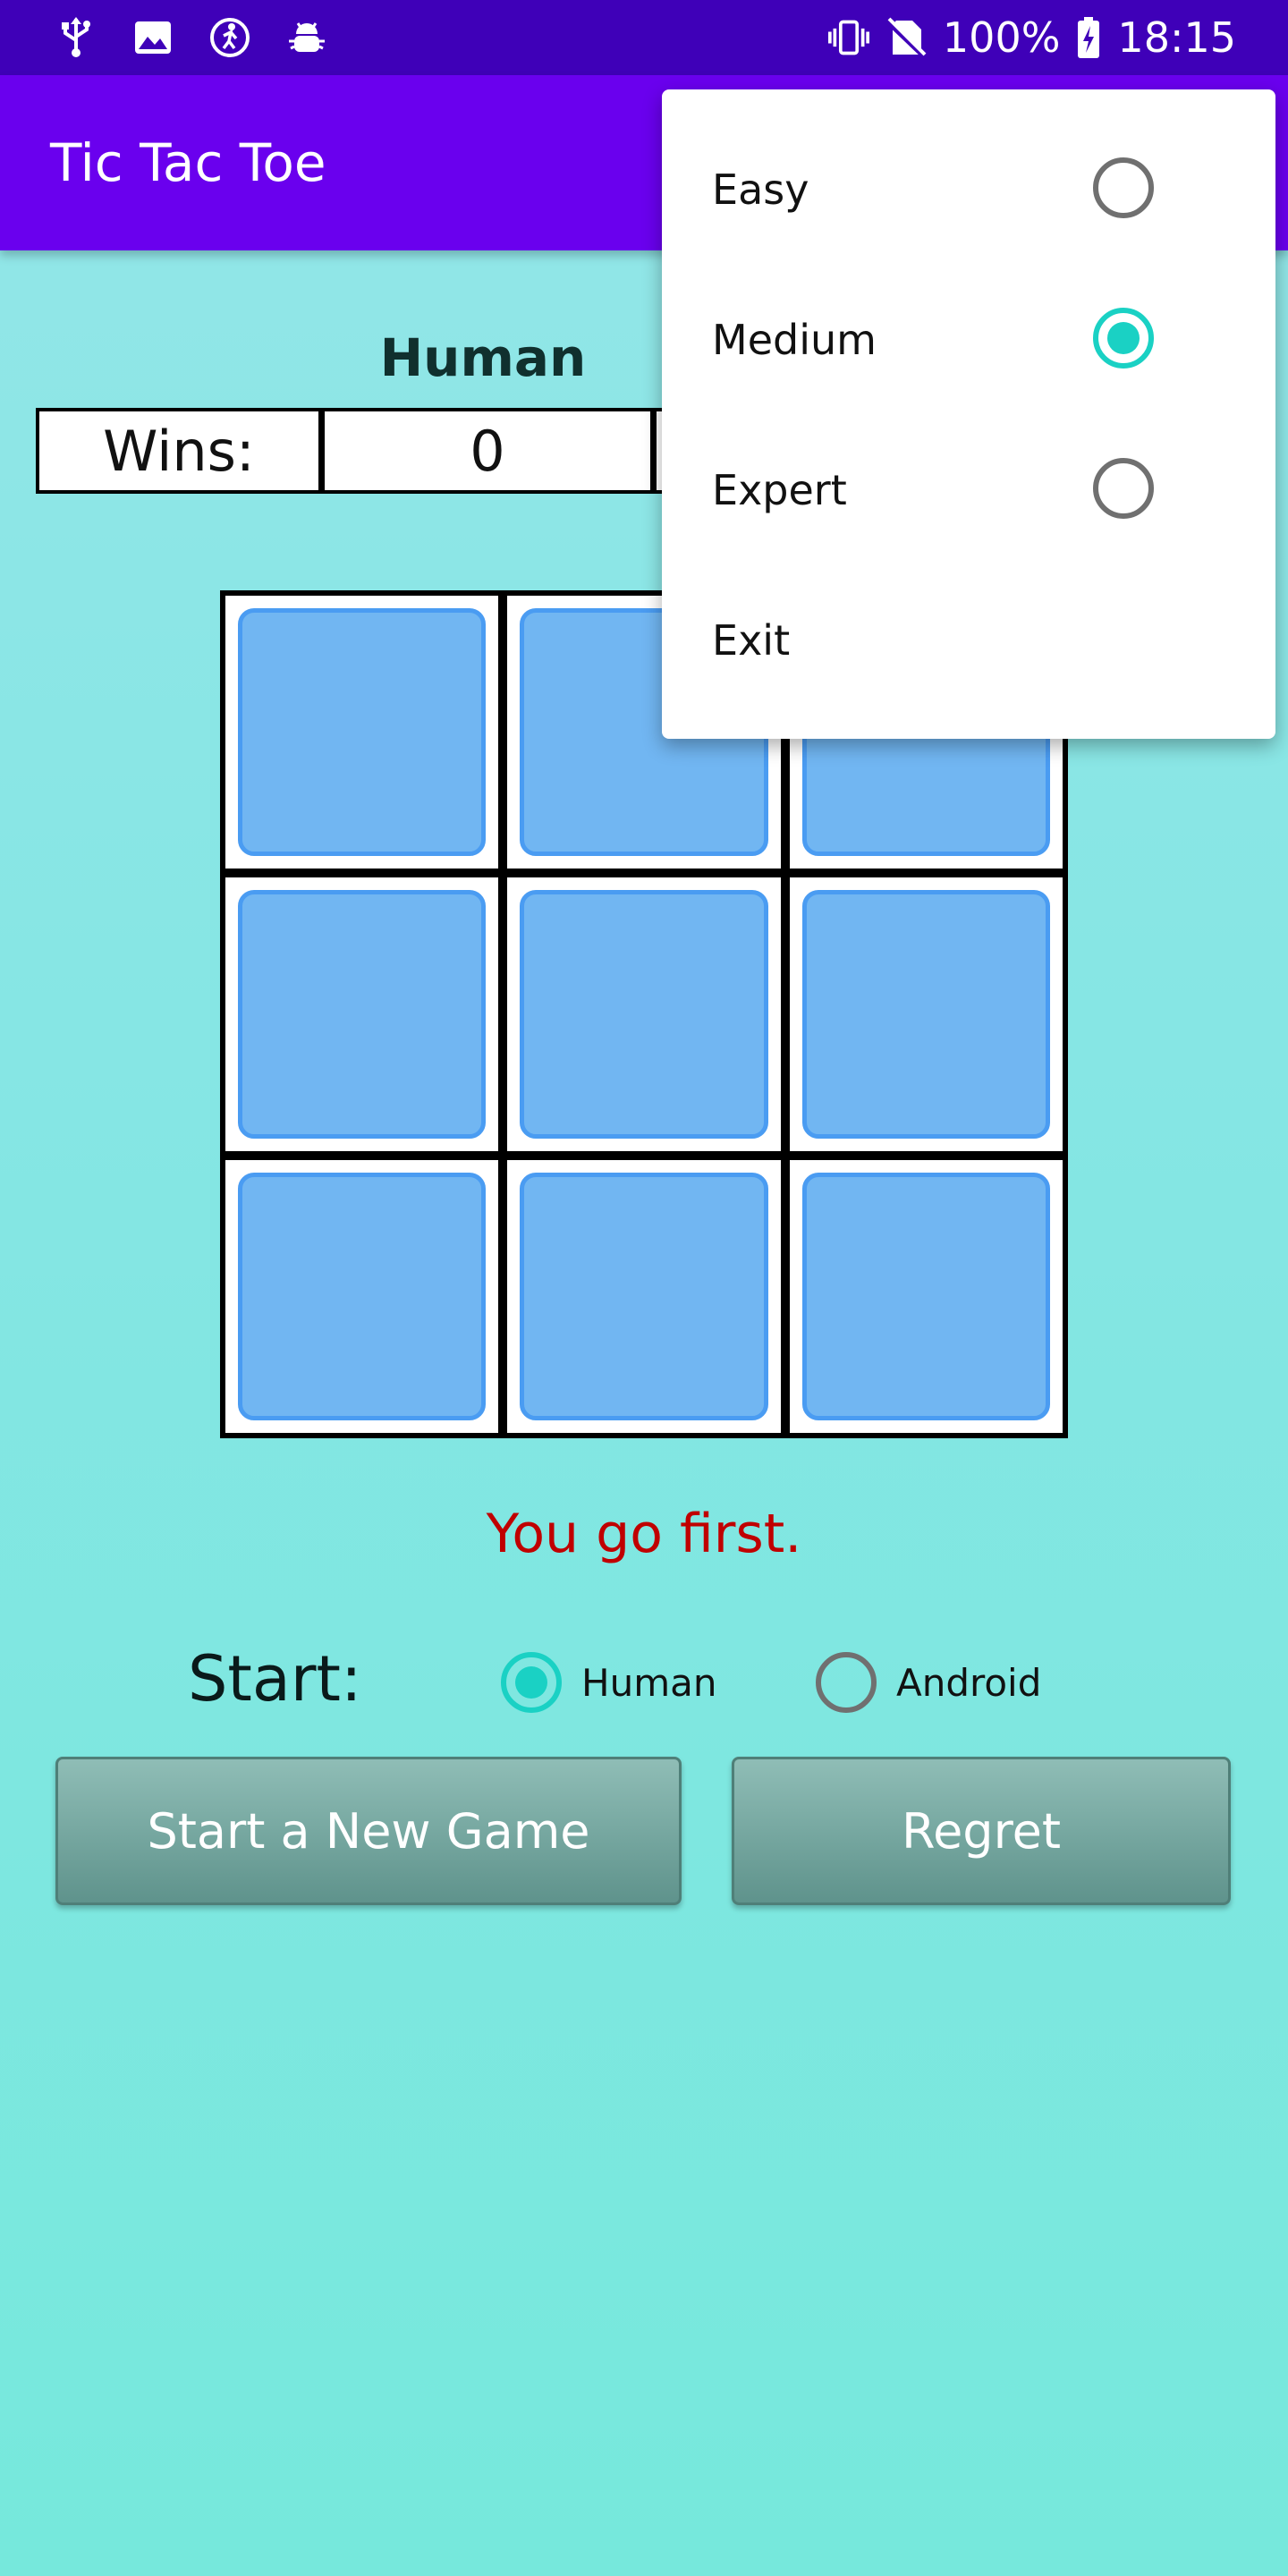 This screenshot has width=1288, height=2576. I want to click on menu-item-label: Expert, so click(779, 490).